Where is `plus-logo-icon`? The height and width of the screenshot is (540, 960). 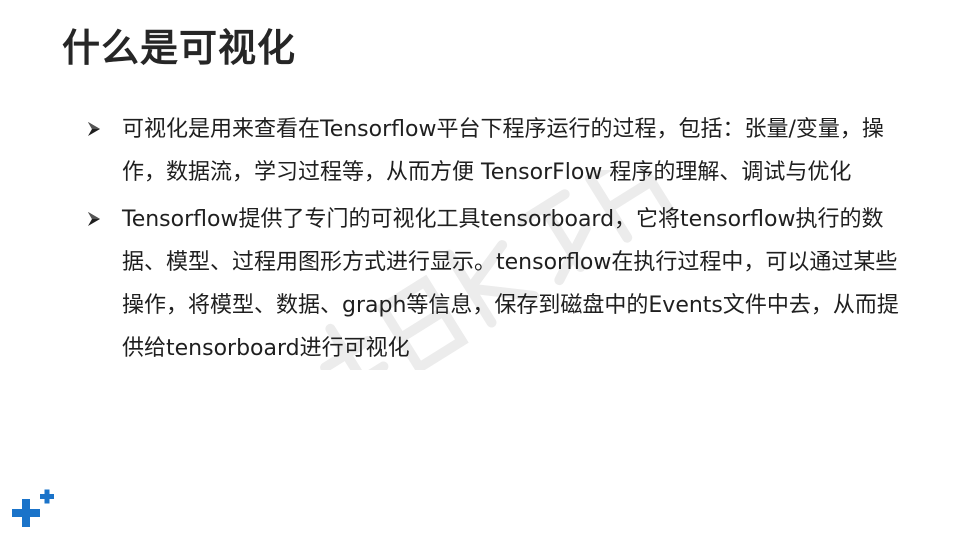 plus-logo-icon is located at coordinates (33, 510).